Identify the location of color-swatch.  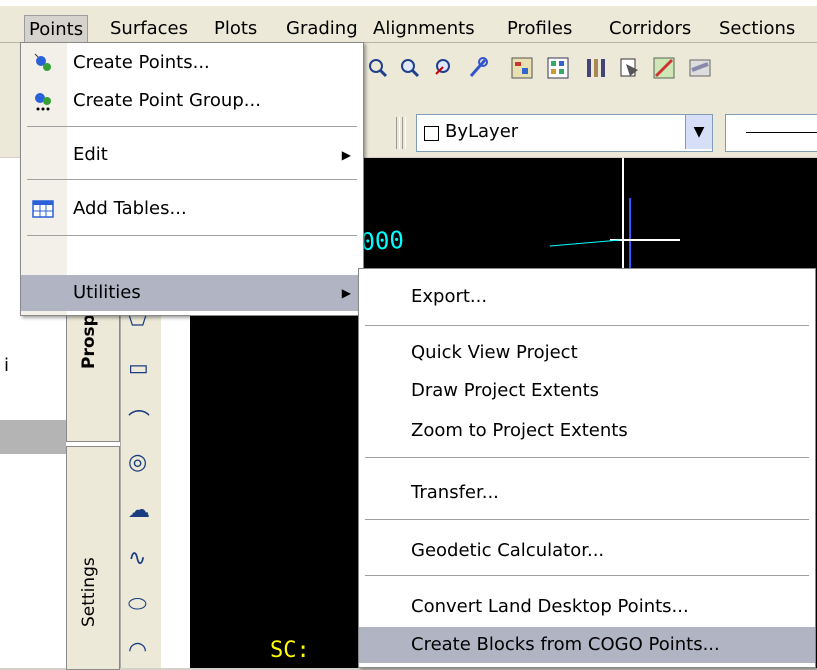
(431, 133).